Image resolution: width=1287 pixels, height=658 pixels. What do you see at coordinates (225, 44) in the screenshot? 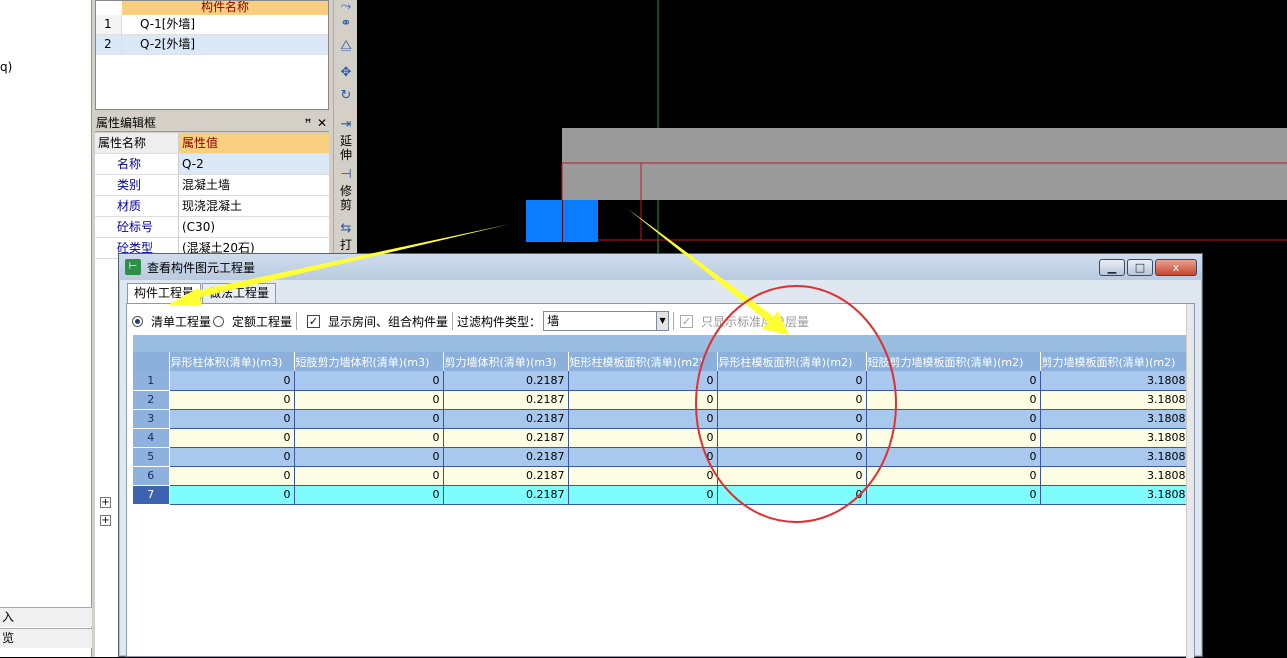
I see `component-name: Q-2[外墙]` at bounding box center [225, 44].